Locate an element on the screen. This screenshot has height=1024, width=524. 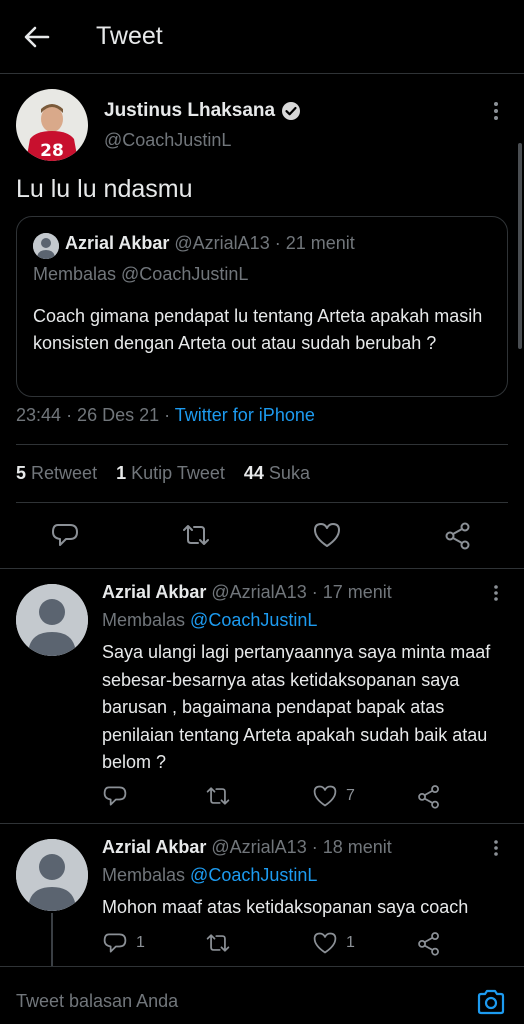
tweet-timestamp: 23:44 · 26 Des 21 · Twitter for iPhone is located at coordinates (165, 415).